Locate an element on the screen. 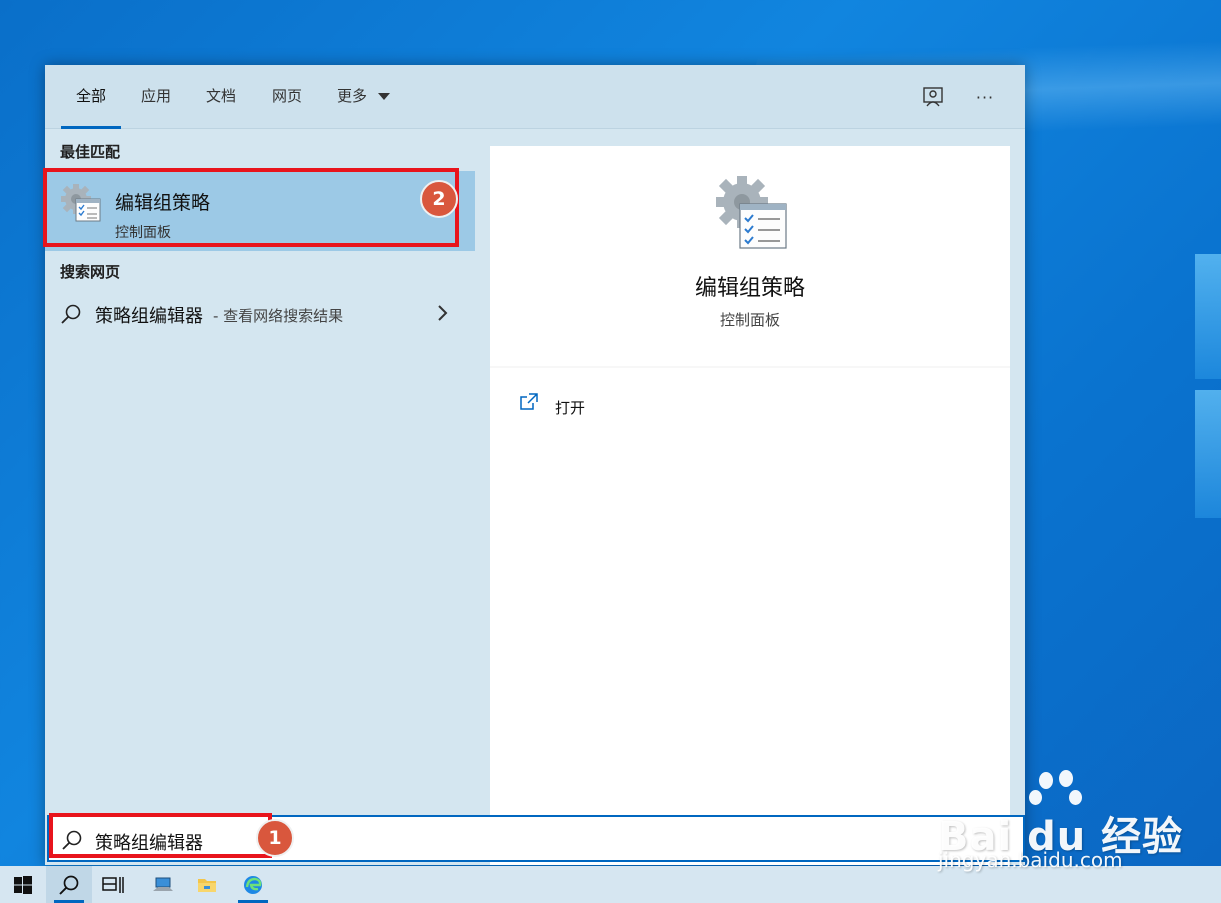  watermark-url: jingyan.baidu.com is located at coordinates (1030, 860).